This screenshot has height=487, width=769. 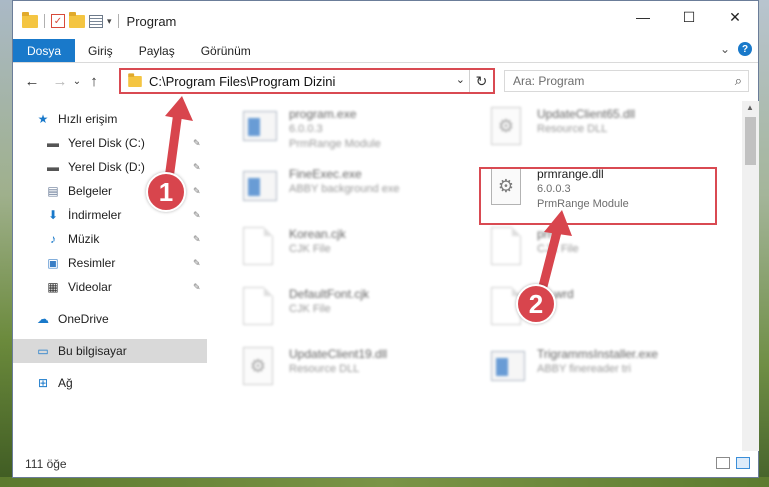 What do you see at coordinates (723, 463) in the screenshot?
I see `details-view-icon` at bounding box center [723, 463].